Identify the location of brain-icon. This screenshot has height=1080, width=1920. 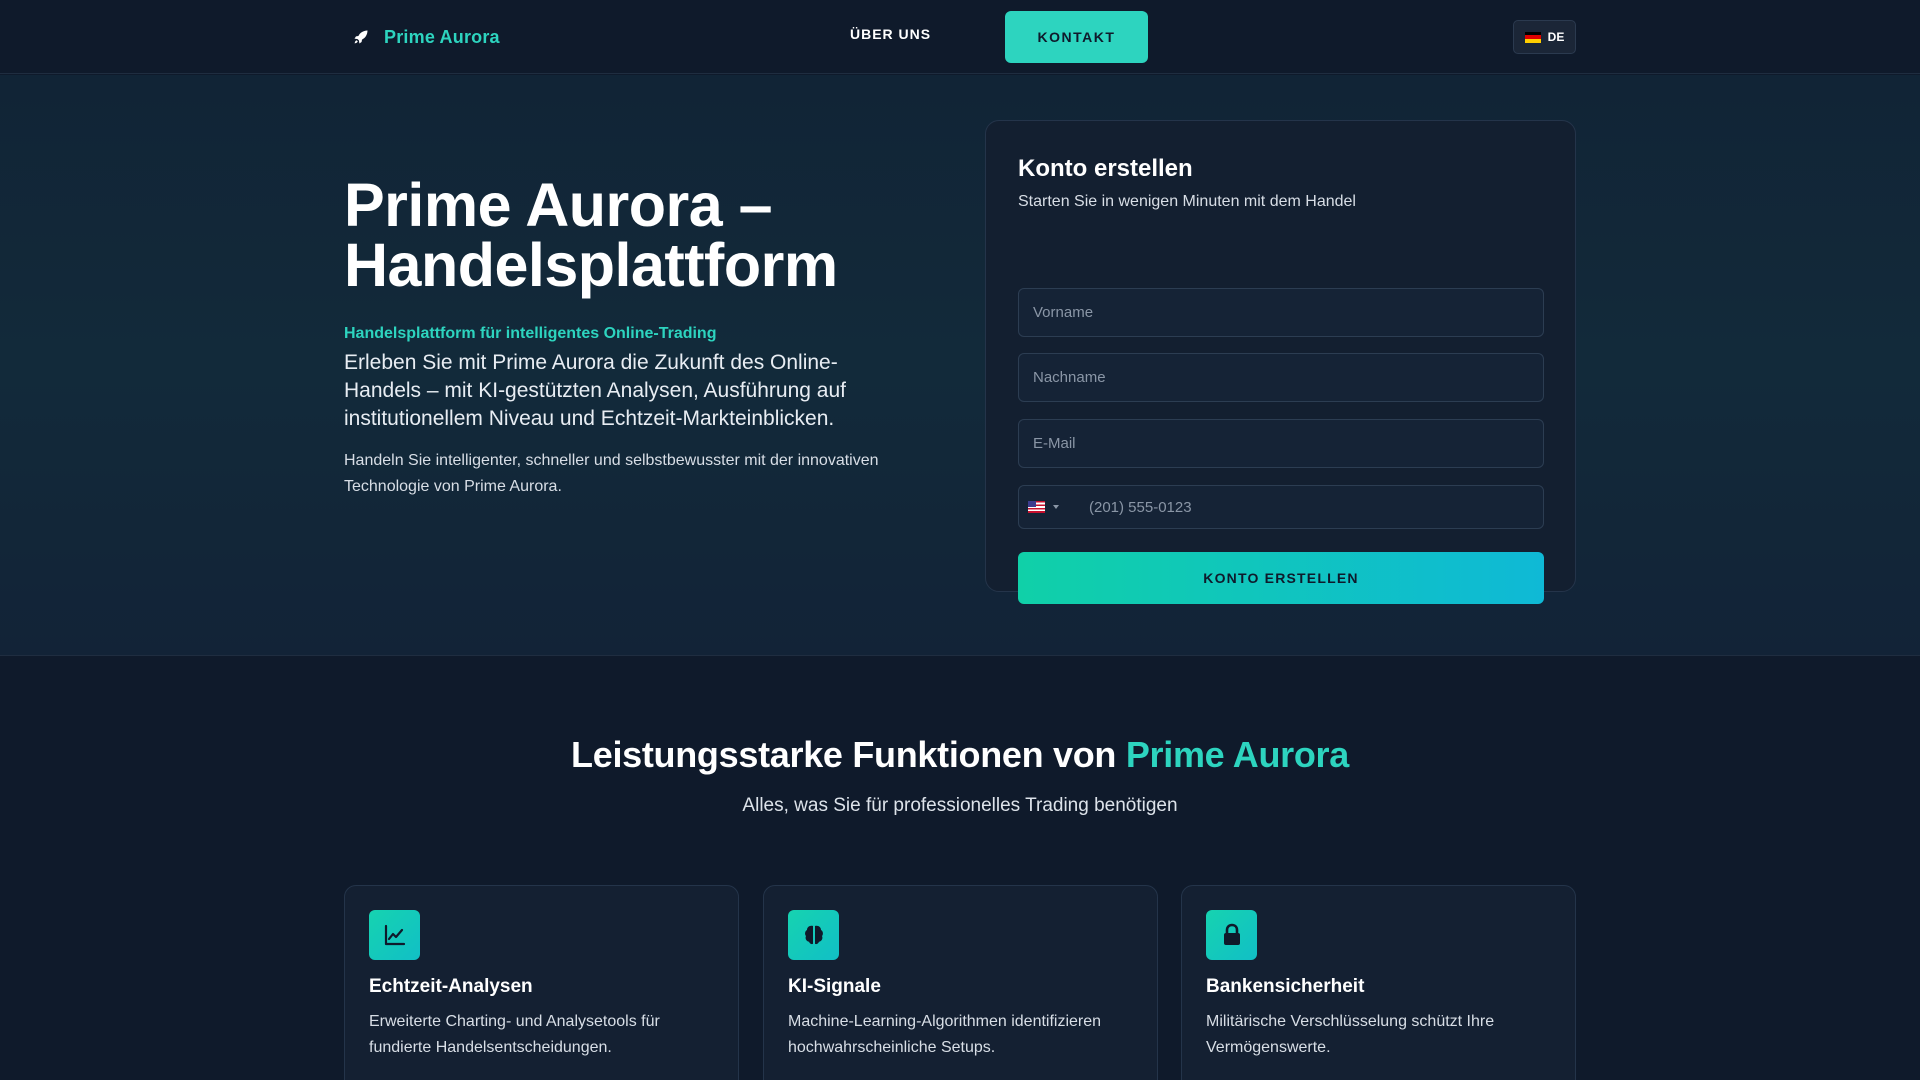
(813, 935).